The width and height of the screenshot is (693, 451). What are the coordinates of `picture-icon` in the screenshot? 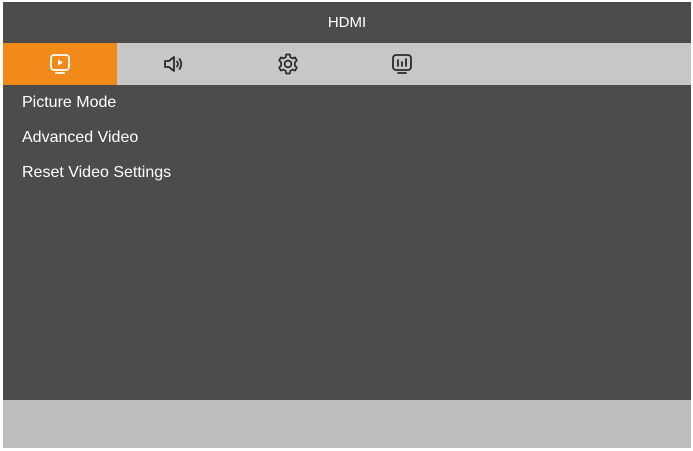 It's located at (60, 64).